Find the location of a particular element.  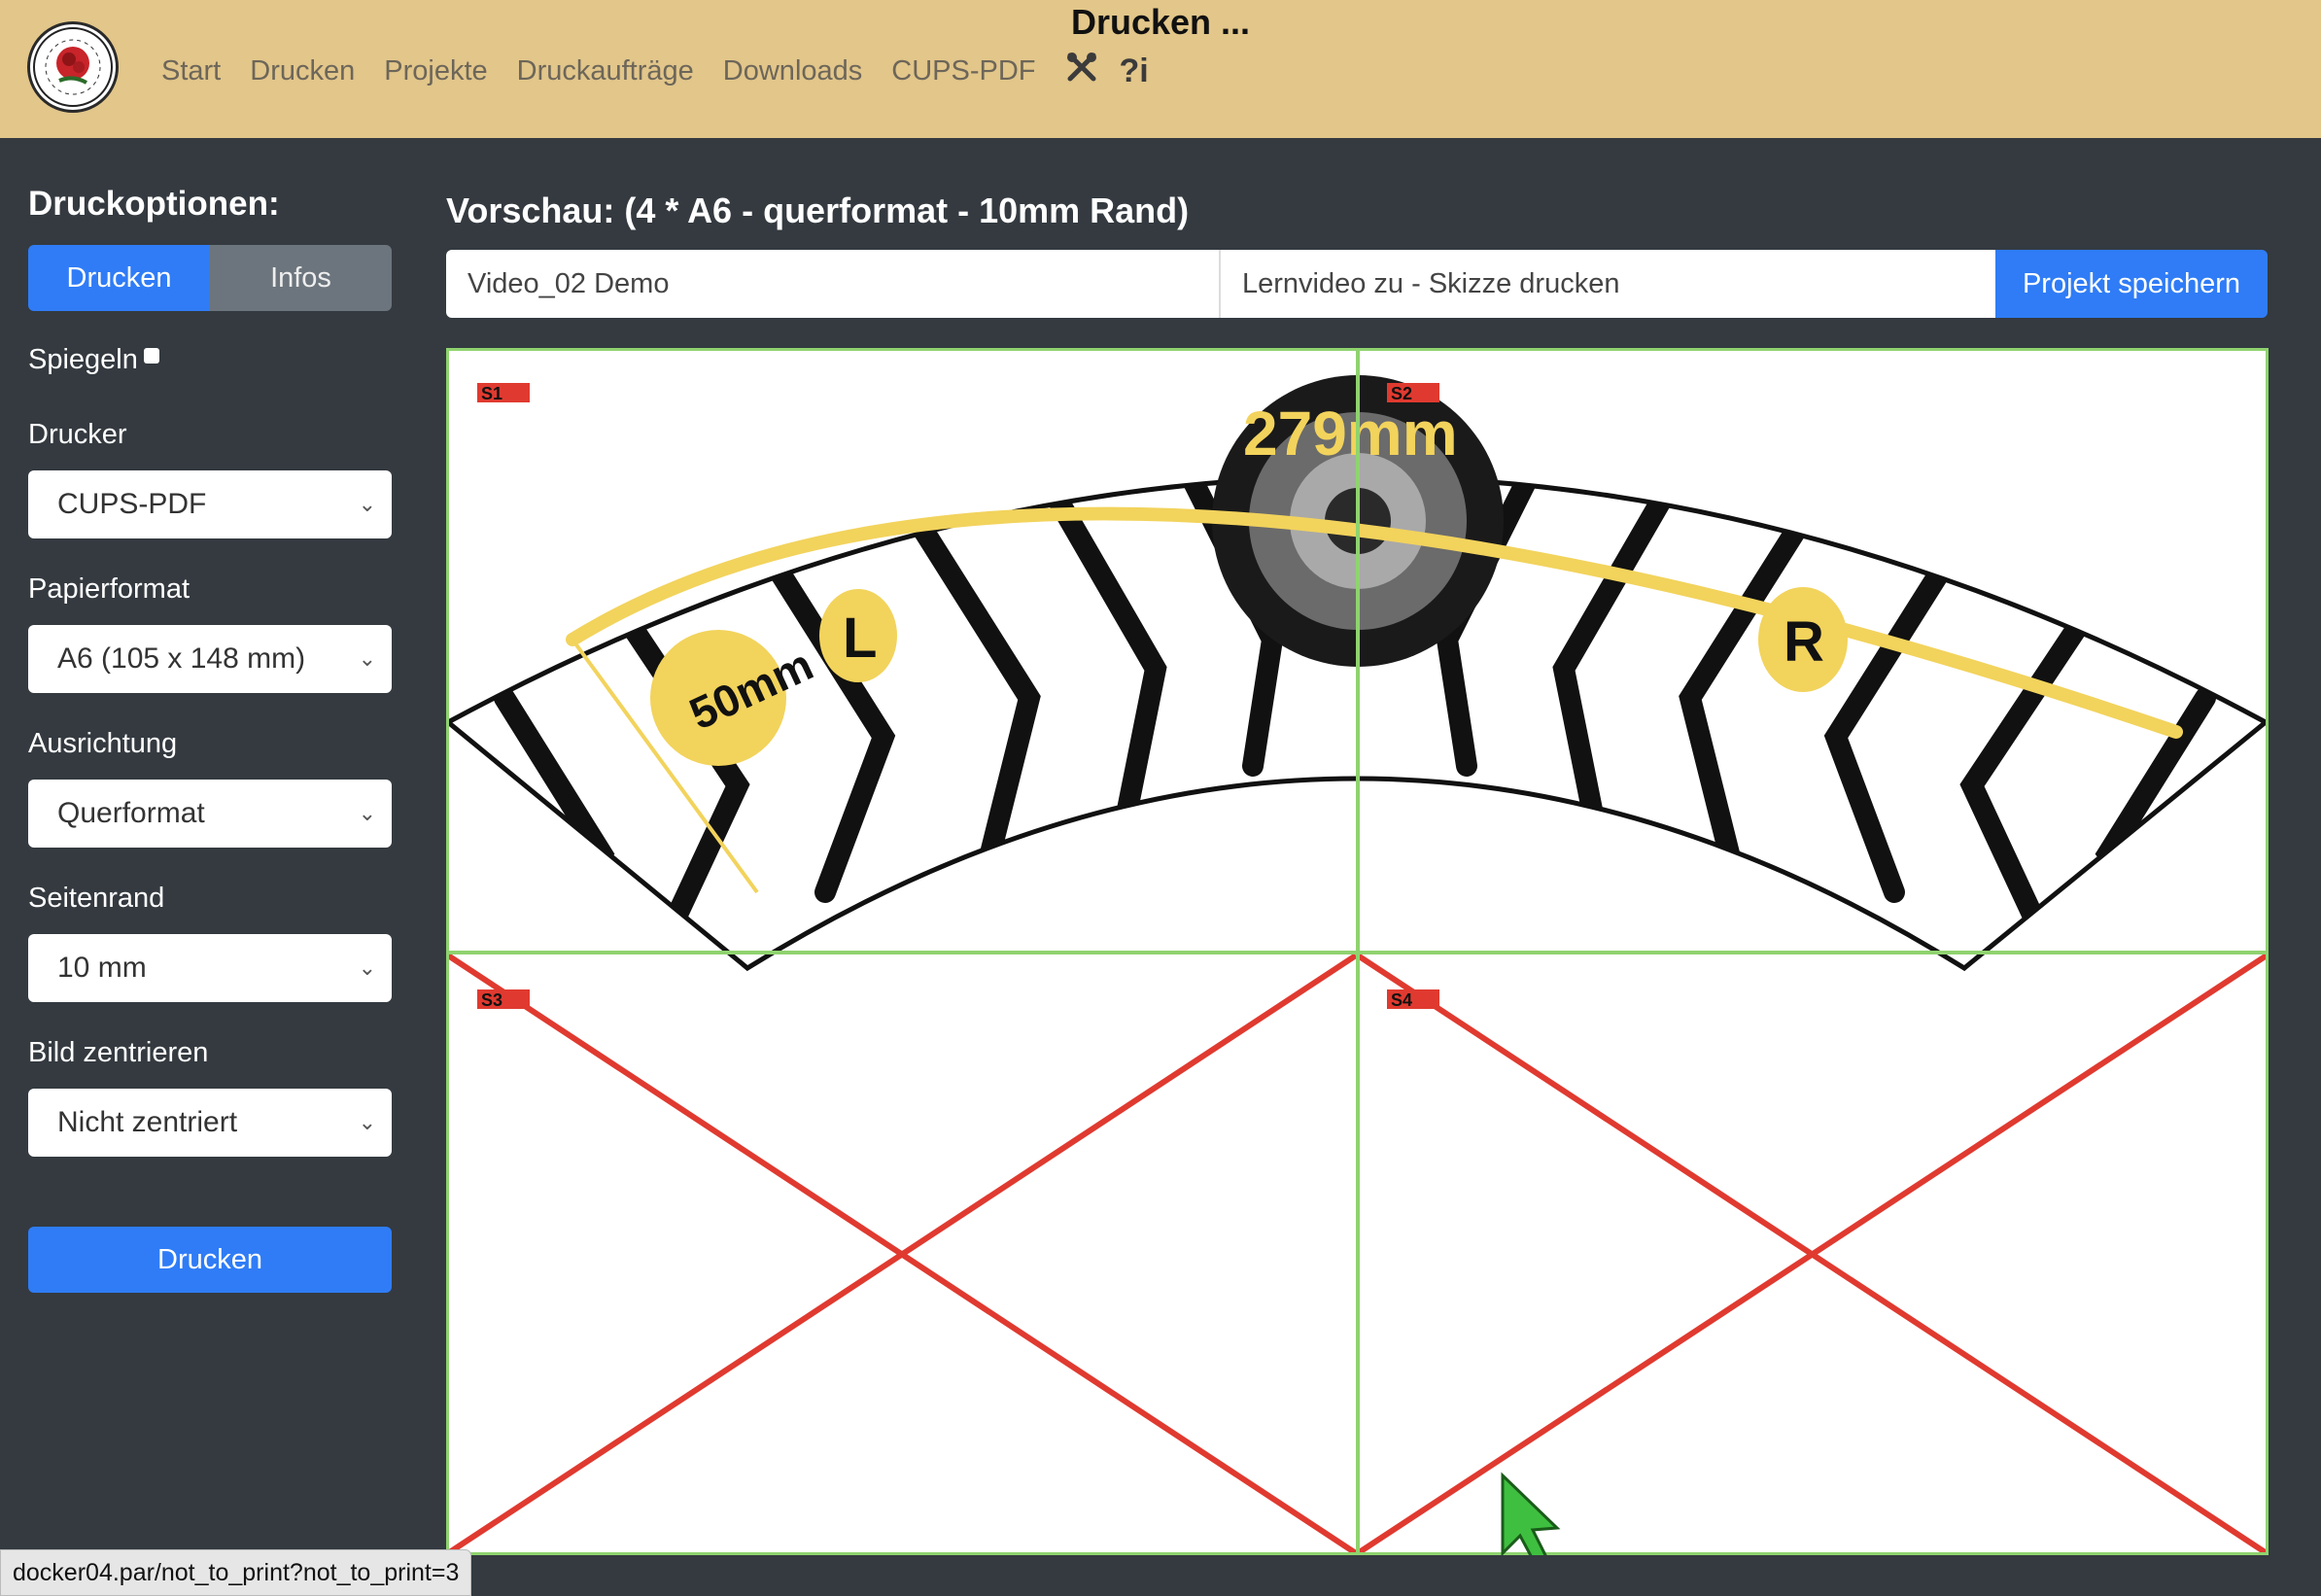

svg-text: S1 is located at coordinates (492, 393).